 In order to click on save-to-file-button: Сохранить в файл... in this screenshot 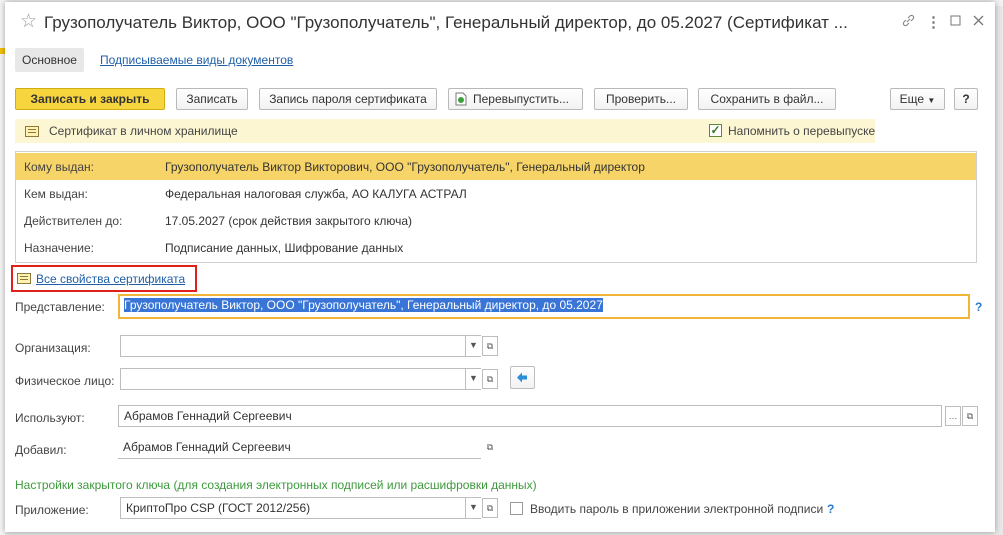, I will do `click(767, 99)`.